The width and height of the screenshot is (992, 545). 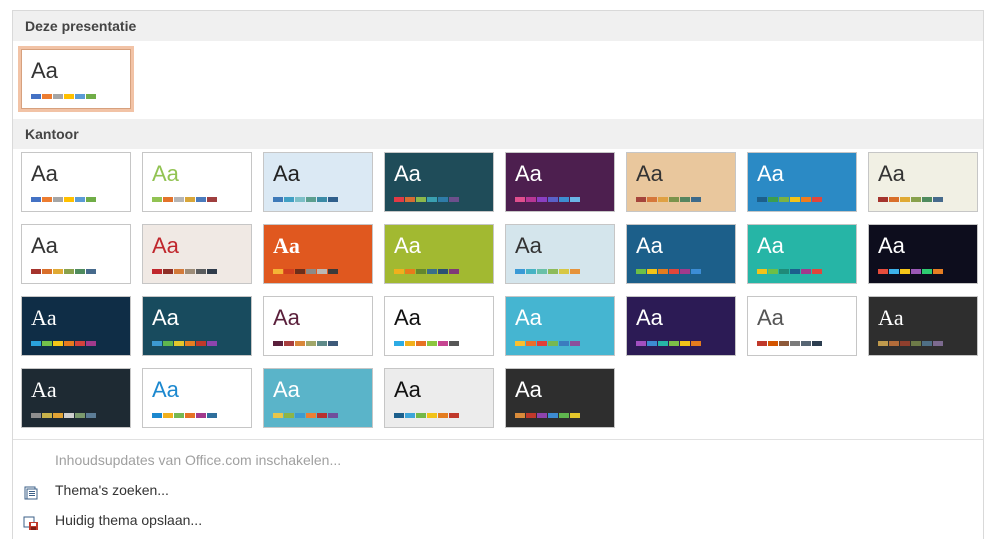 I want to click on theme-thumbnail-current: Aa, so click(x=76, y=79).